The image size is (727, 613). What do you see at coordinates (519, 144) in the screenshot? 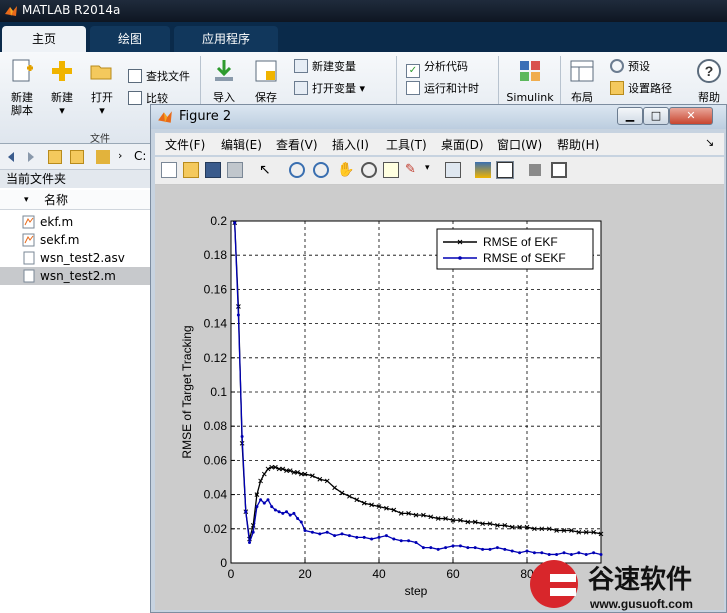
I see `menu-window: 窗口(W)` at bounding box center [519, 144].